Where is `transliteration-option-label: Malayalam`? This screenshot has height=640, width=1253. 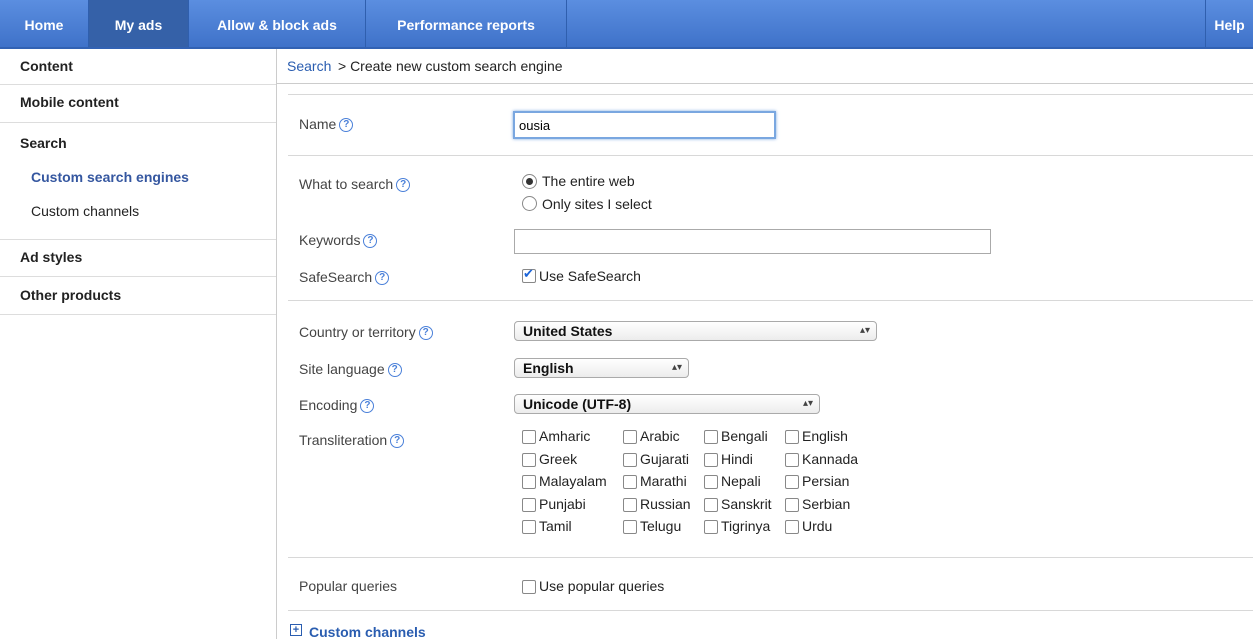 transliteration-option-label: Malayalam is located at coordinates (573, 481).